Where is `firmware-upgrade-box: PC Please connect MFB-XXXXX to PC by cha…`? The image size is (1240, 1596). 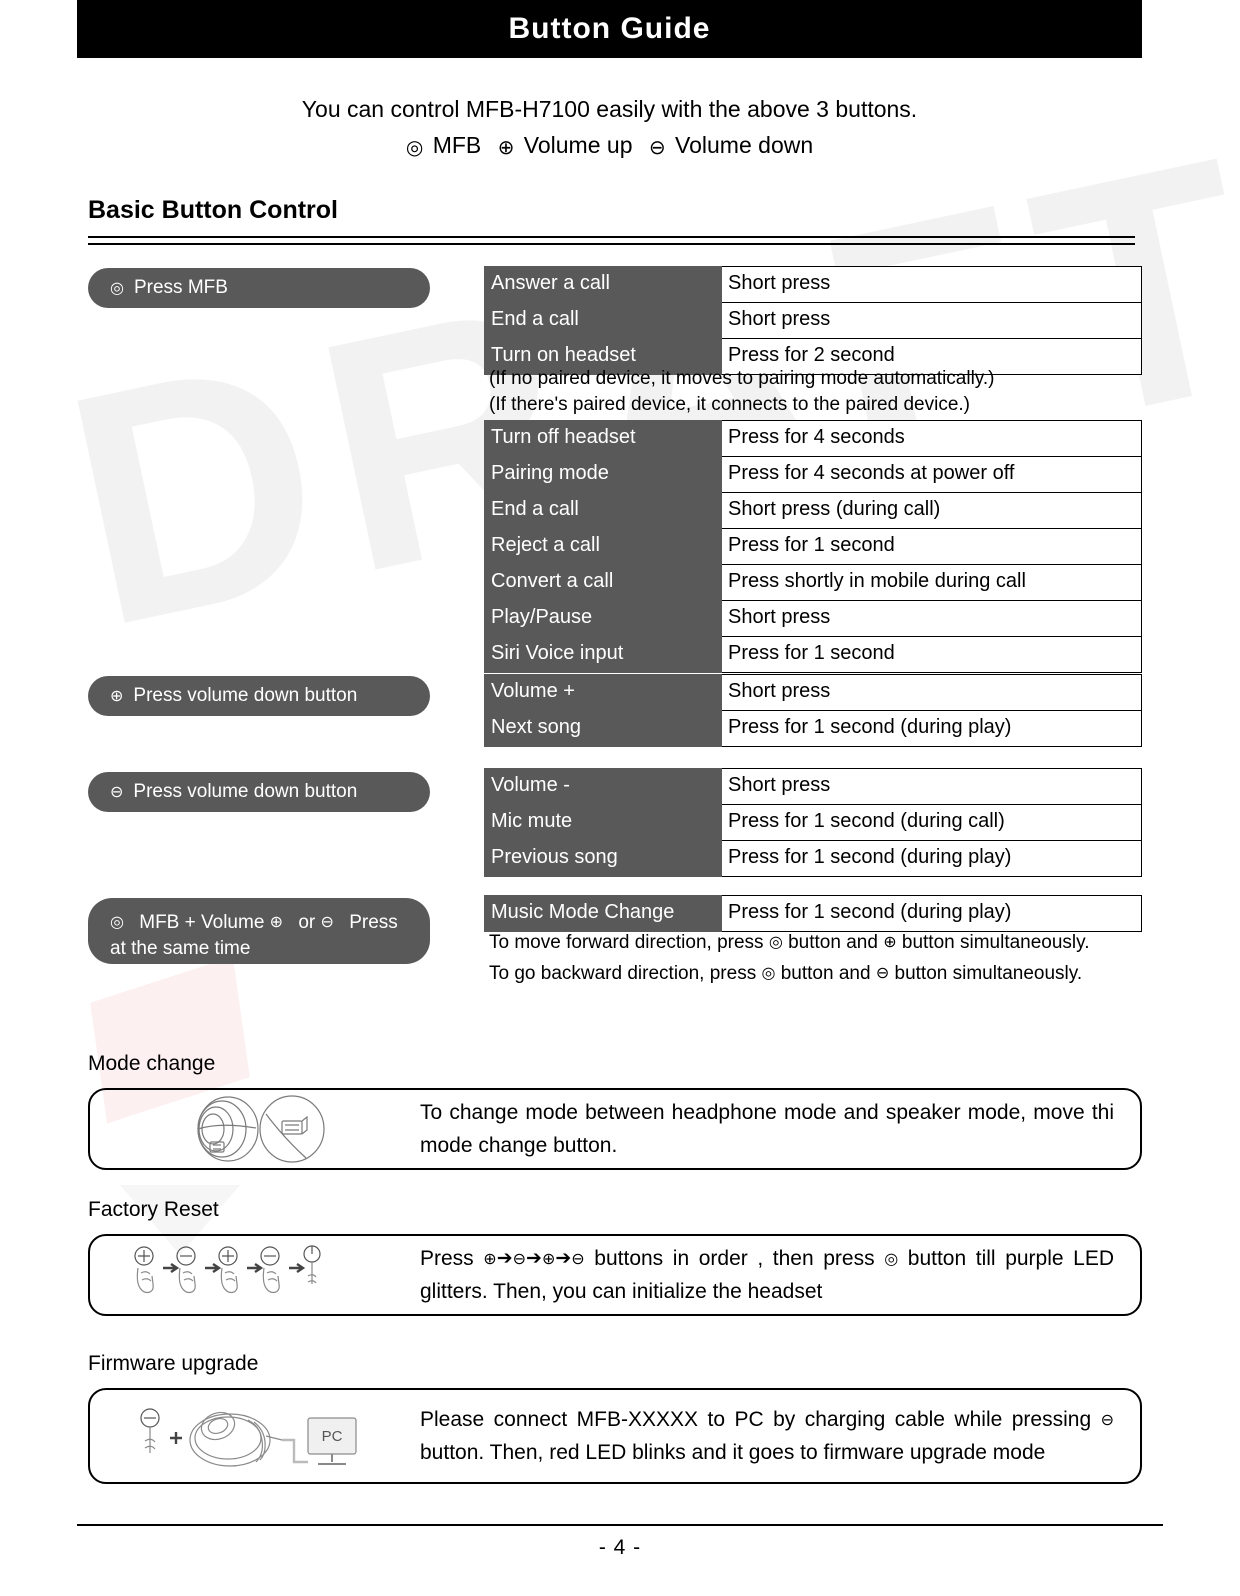 firmware-upgrade-box: PC Please connect MFB-XXXXX to PC by cha… is located at coordinates (615, 1436).